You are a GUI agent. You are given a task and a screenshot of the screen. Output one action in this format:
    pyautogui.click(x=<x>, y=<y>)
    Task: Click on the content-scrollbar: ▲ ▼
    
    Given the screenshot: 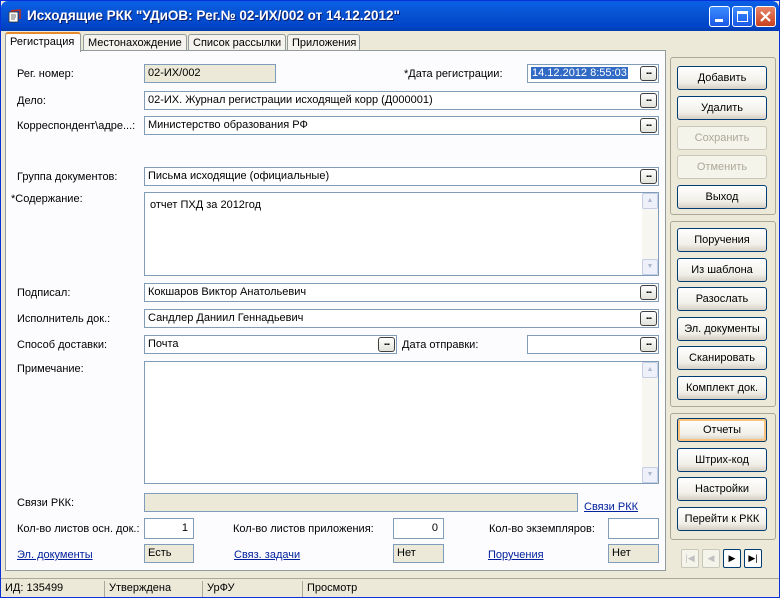 What is the action you would take?
    pyautogui.click(x=650, y=234)
    